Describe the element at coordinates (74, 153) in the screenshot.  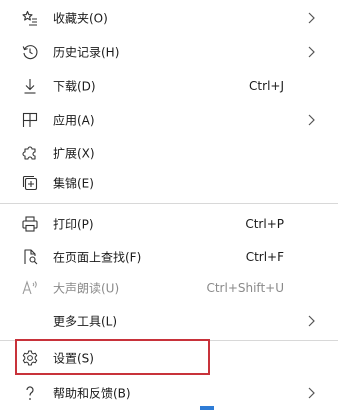
I see `menu-item-label: 扩展(X)` at that location.